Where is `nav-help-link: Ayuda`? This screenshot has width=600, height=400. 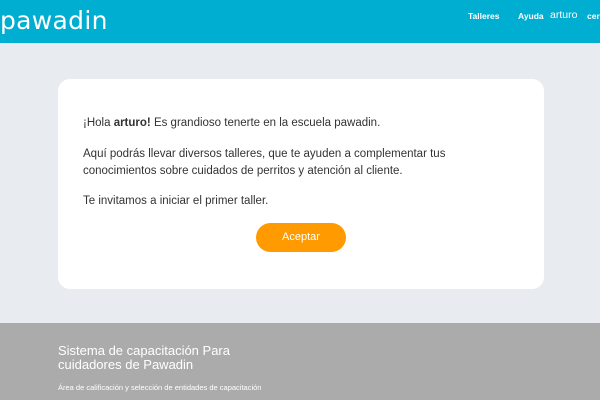 nav-help-link: Ayuda is located at coordinates (531, 16).